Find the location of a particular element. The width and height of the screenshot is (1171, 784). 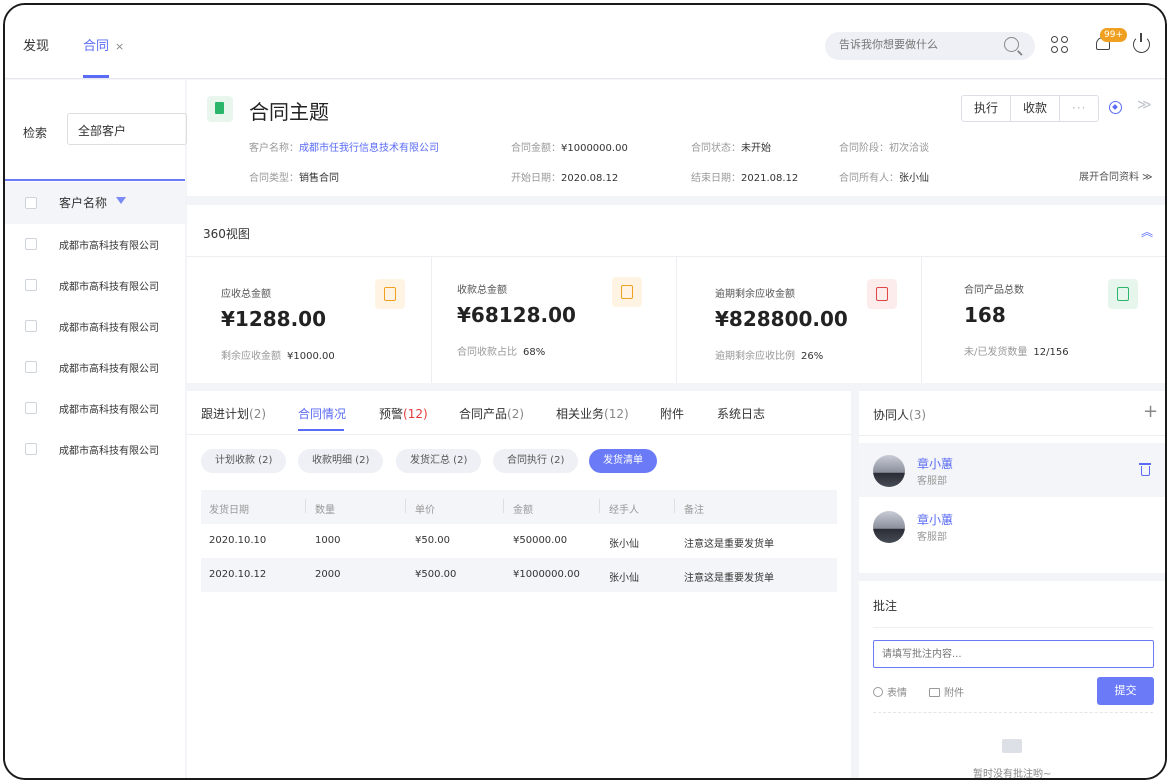

column-header: 单价 is located at coordinates (420, 507).